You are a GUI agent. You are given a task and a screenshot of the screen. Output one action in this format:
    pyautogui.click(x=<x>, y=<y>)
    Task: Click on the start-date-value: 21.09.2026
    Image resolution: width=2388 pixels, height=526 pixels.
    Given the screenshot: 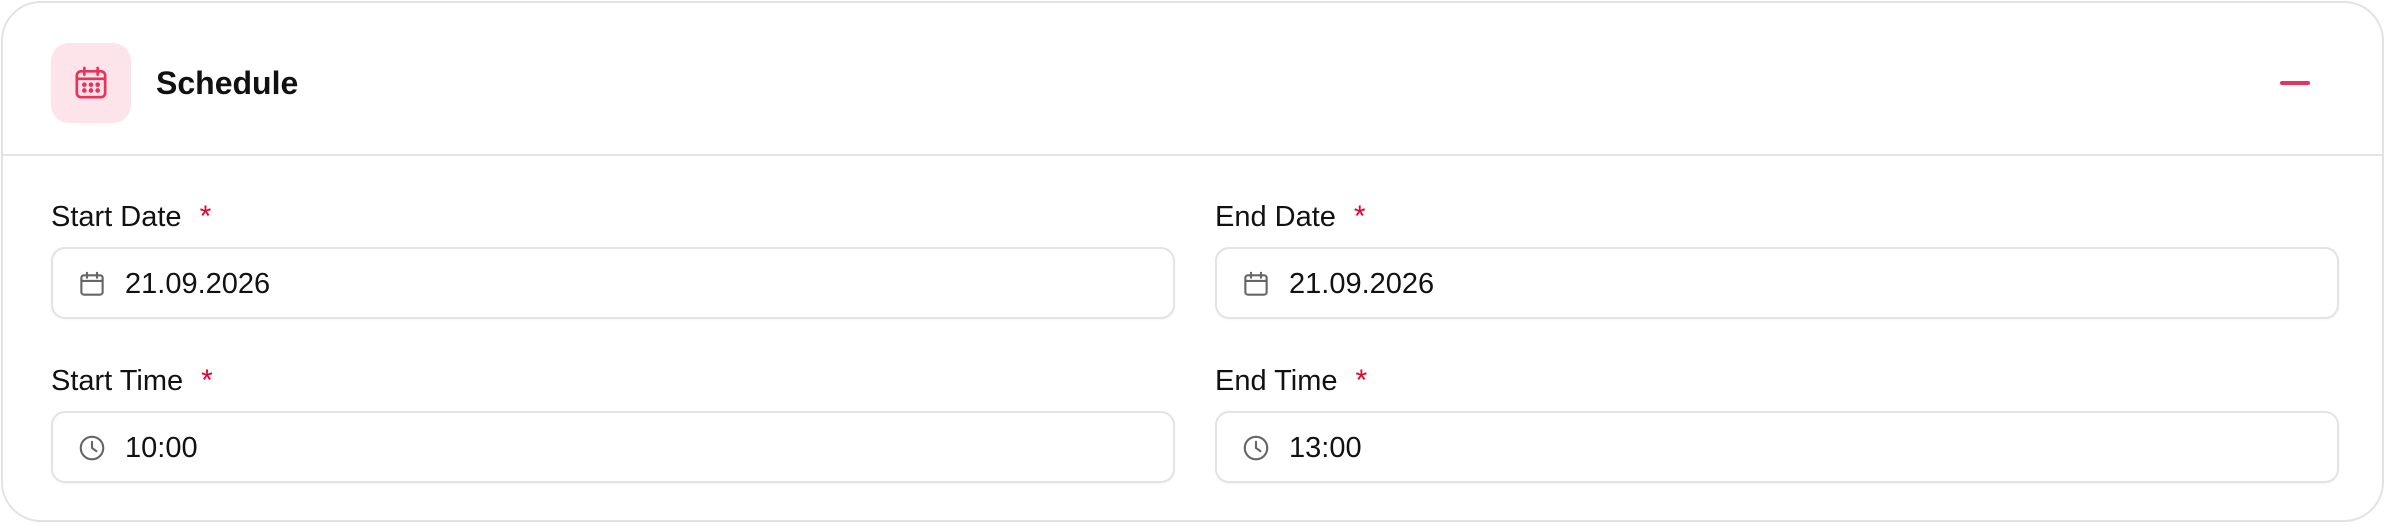 What is the action you would take?
    pyautogui.click(x=198, y=284)
    